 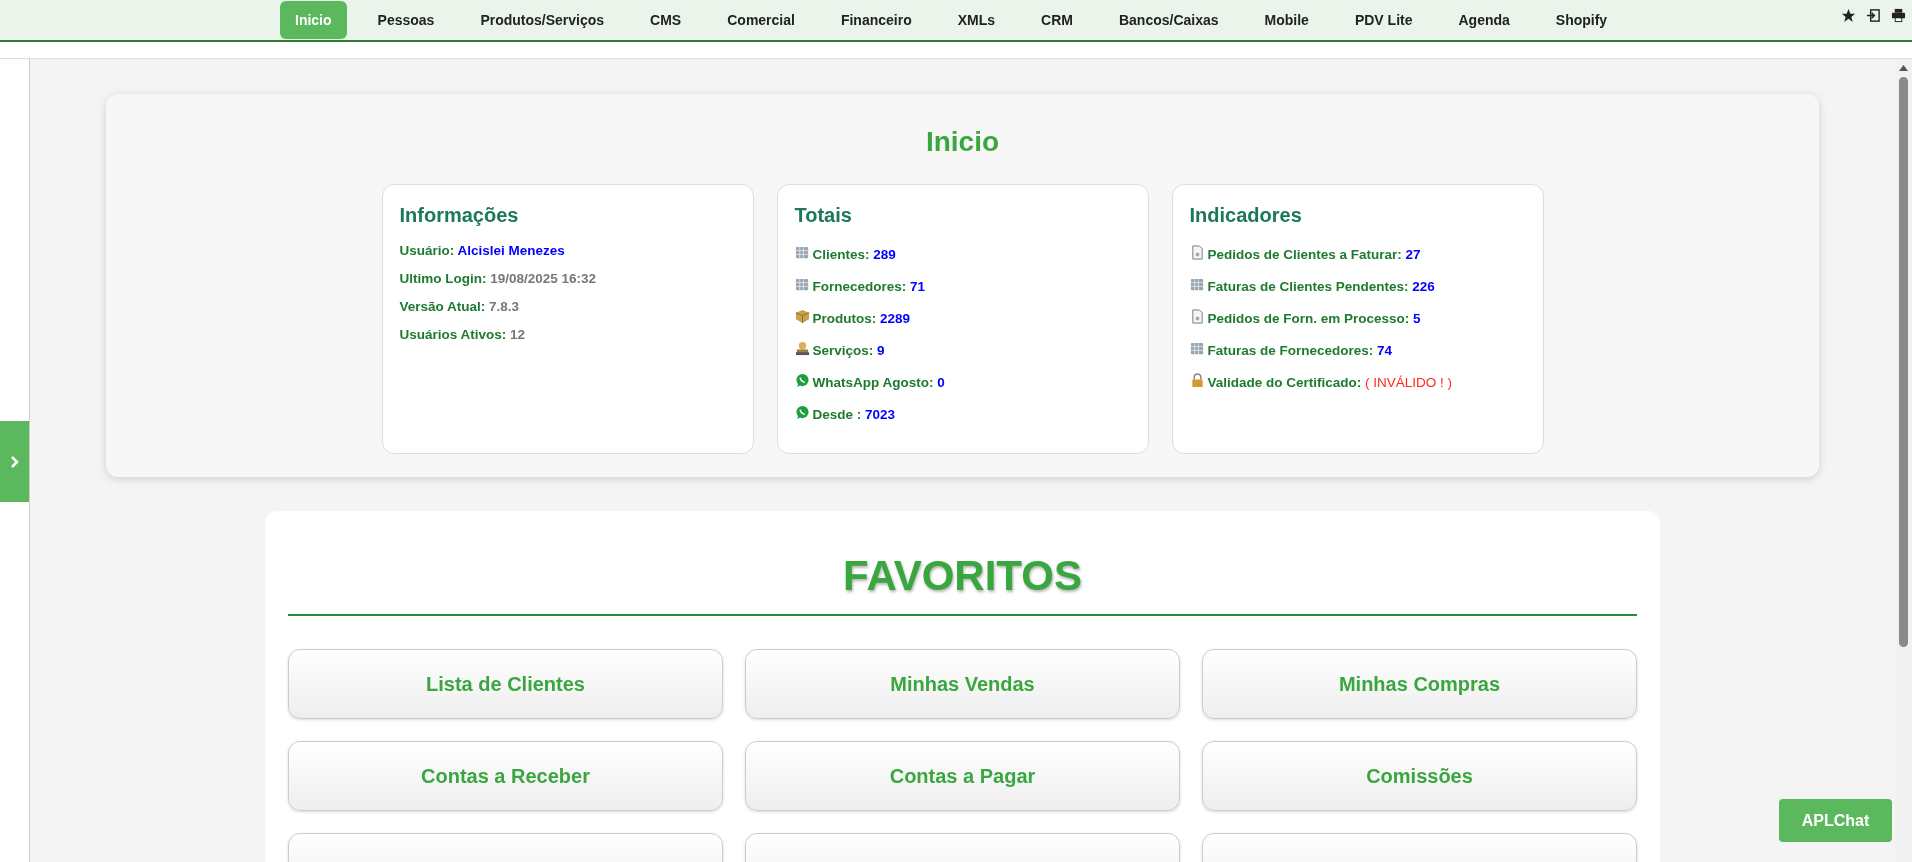 I want to click on stat-text: Faturas de Fornecedores: 74, so click(x=1300, y=351).